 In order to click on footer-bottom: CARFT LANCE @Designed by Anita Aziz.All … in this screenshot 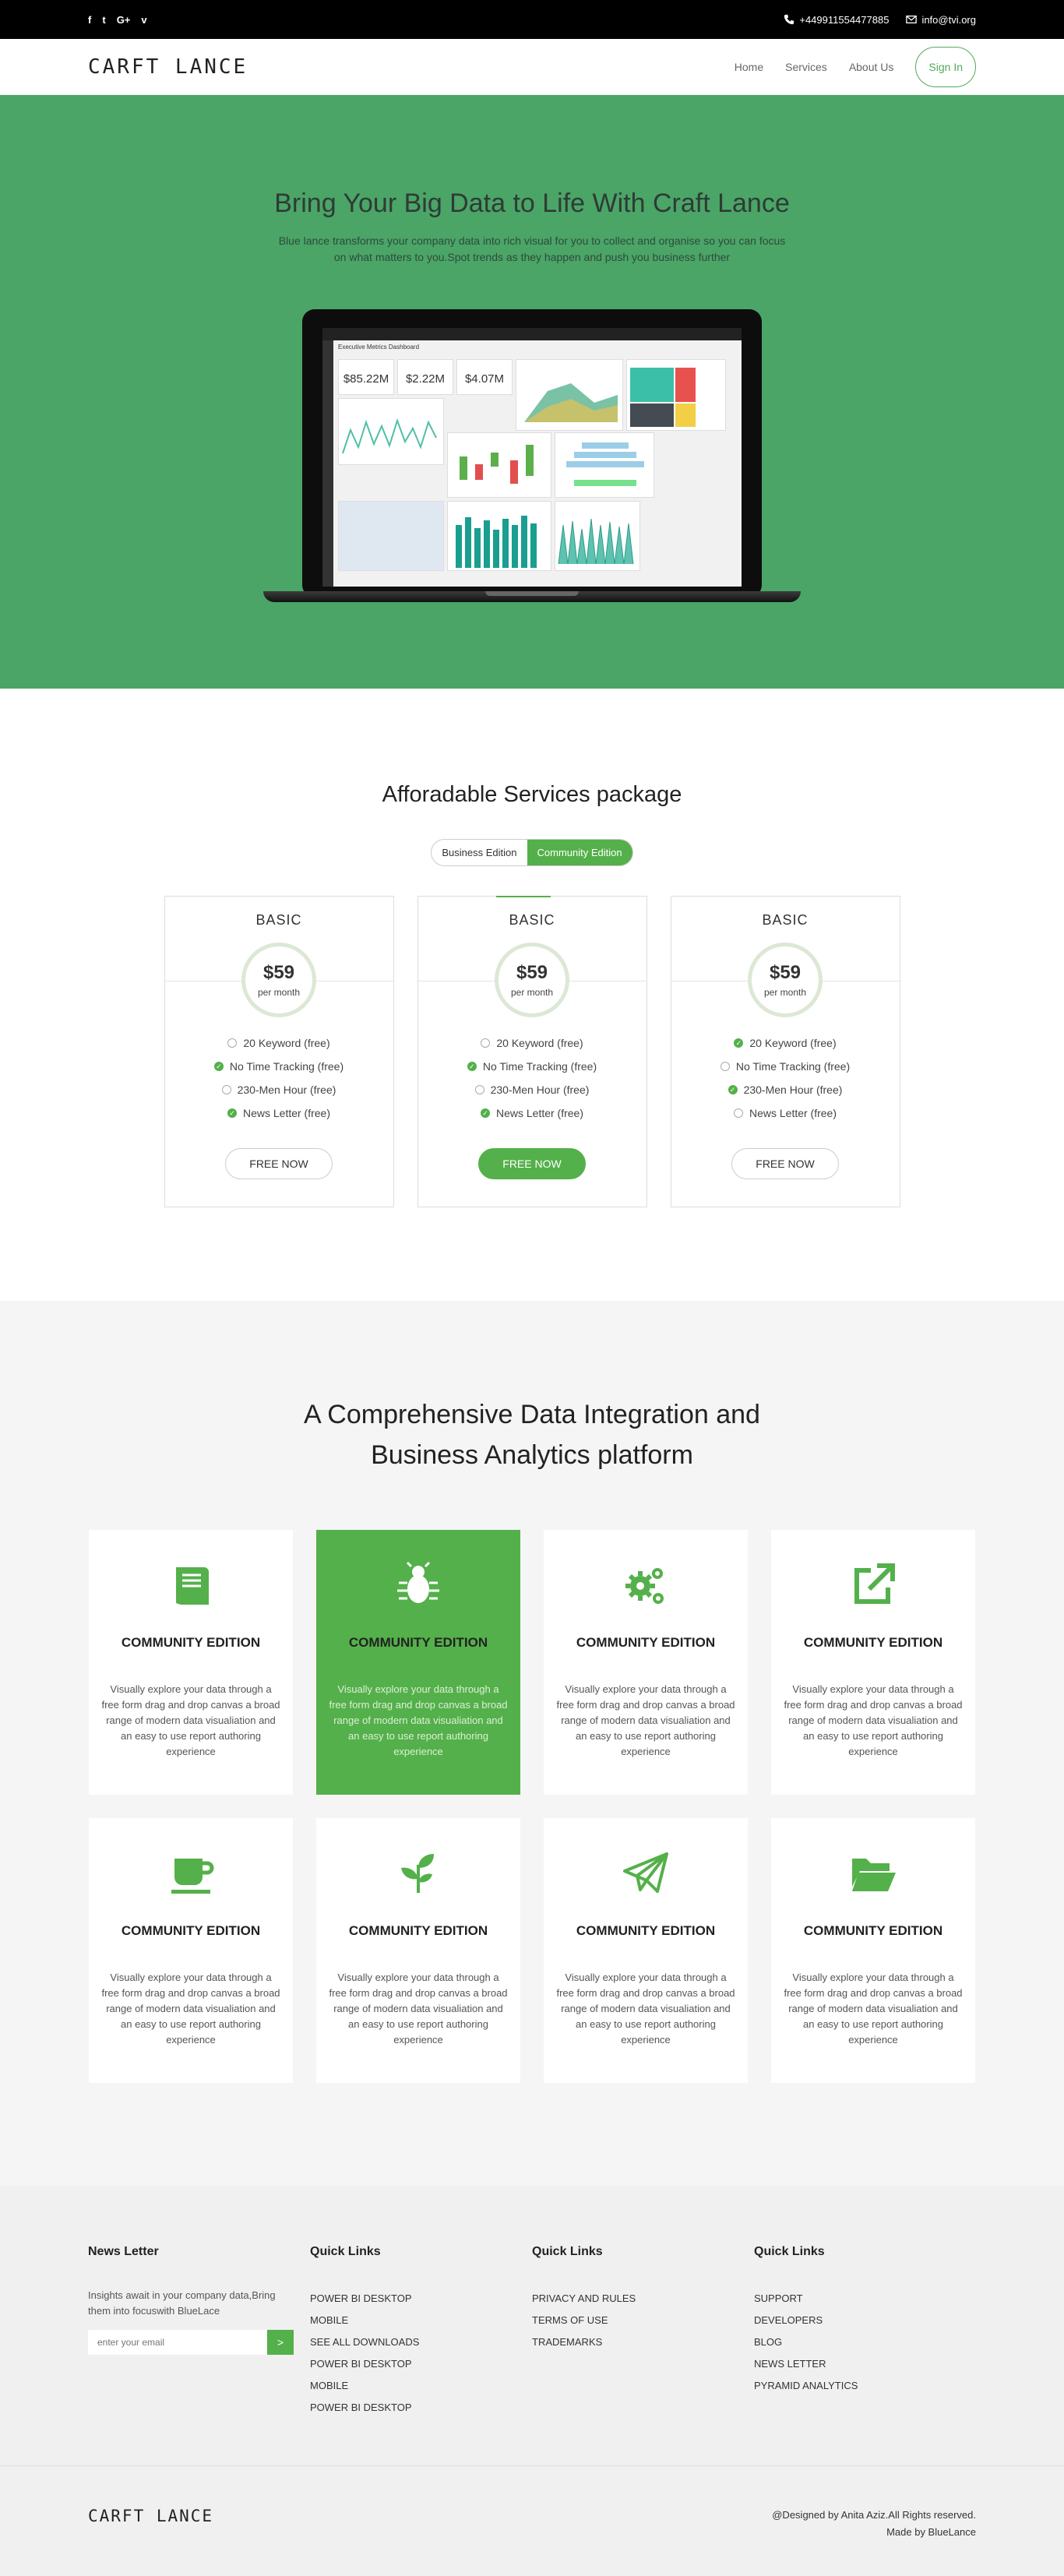, I will do `click(532, 2520)`.